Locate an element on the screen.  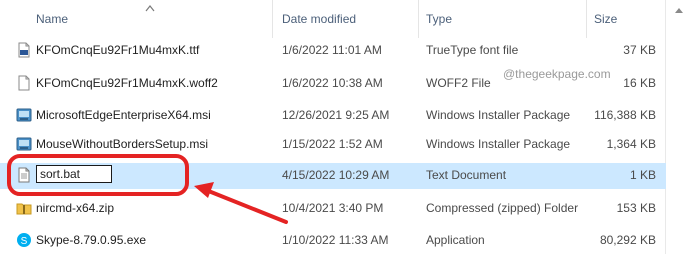
file-size: 16 KB is located at coordinates (639, 83).